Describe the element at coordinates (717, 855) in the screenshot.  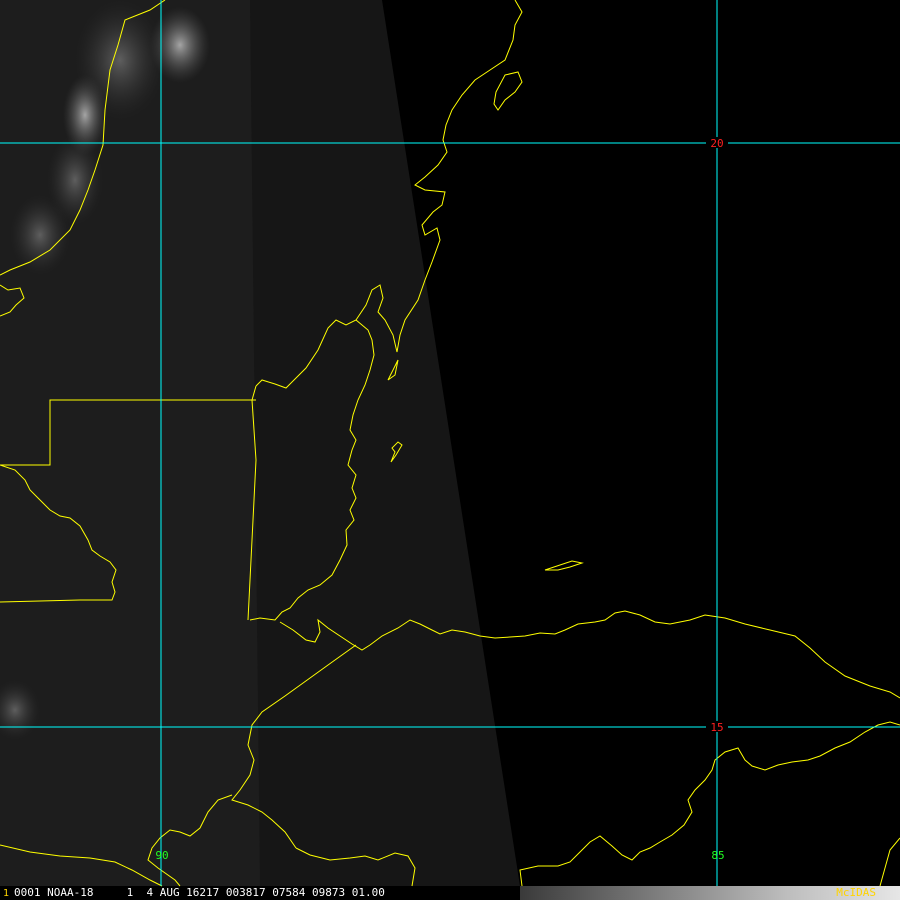
I see `longitude-label-85: 85` at that location.